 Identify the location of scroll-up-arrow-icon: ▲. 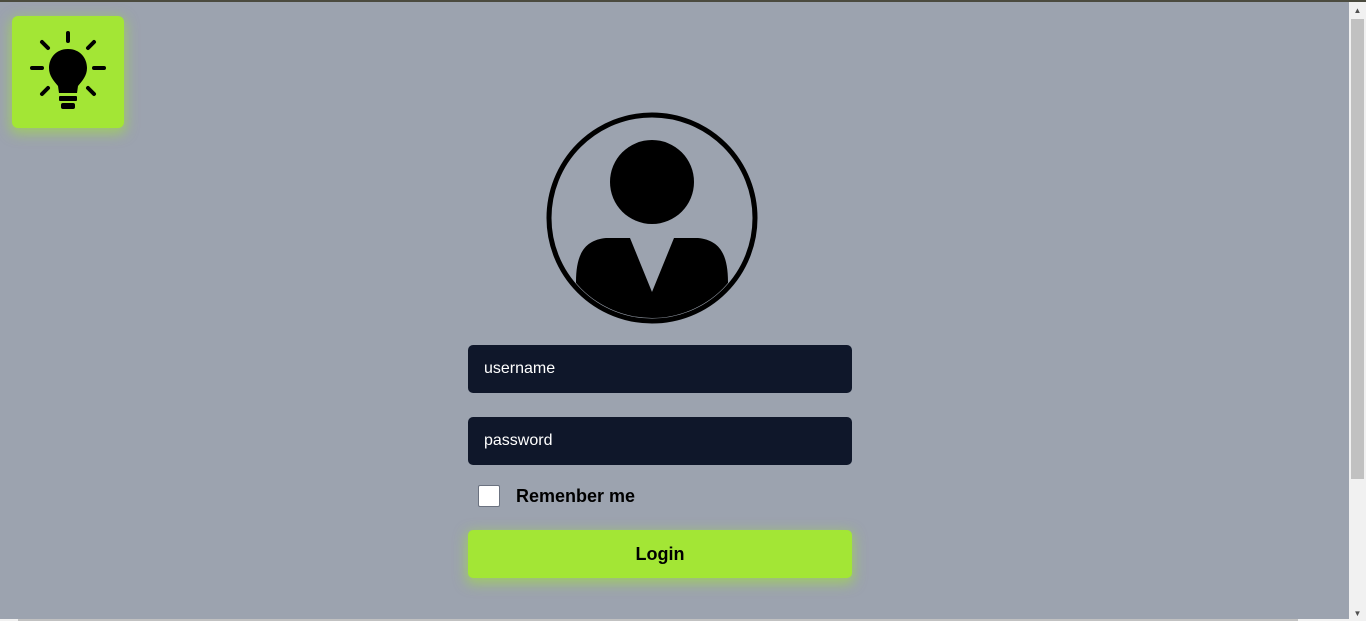
(1357, 10).